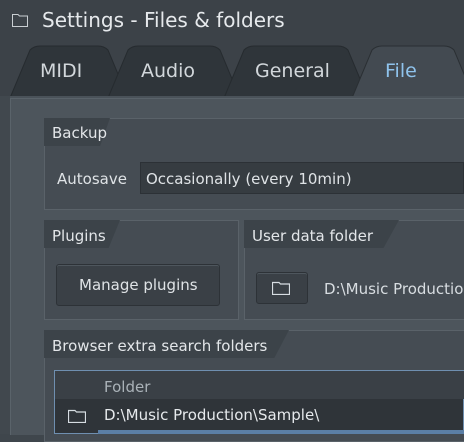 Image resolution: width=464 pixels, height=442 pixels. I want to click on tab-general-label: General, so click(292, 71).